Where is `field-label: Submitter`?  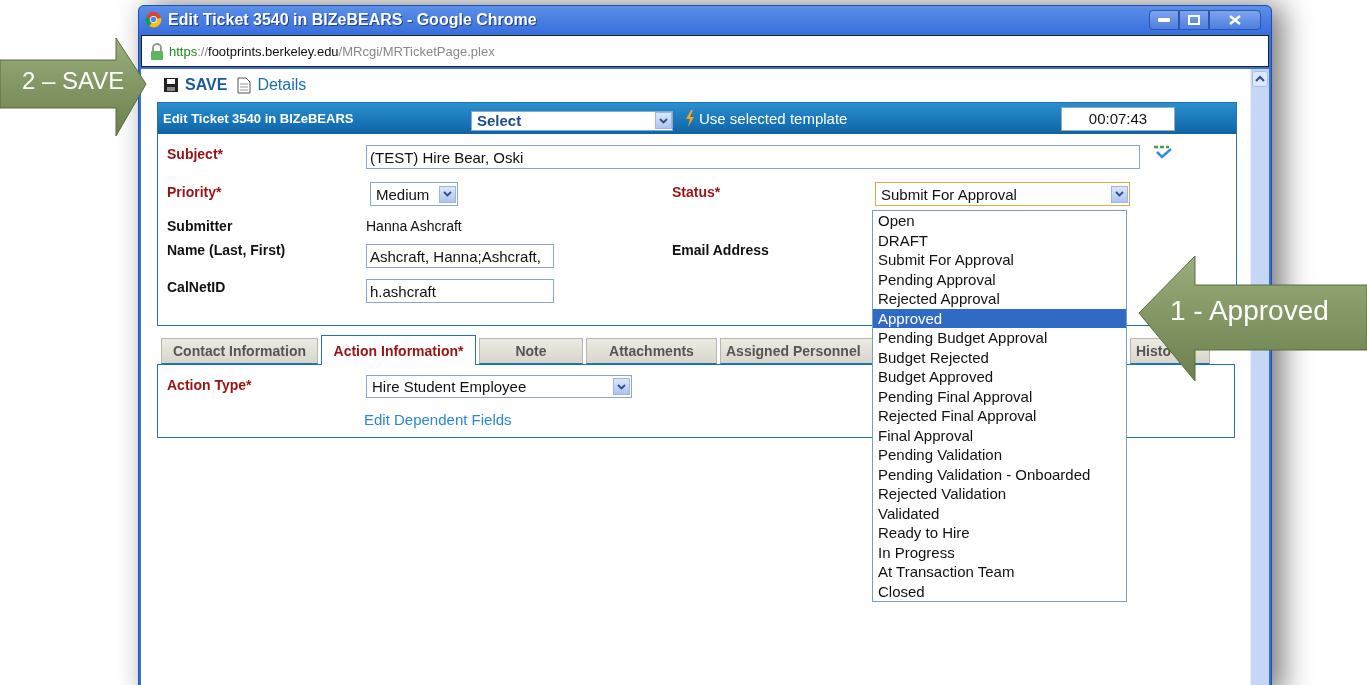
field-label: Submitter is located at coordinates (200, 225).